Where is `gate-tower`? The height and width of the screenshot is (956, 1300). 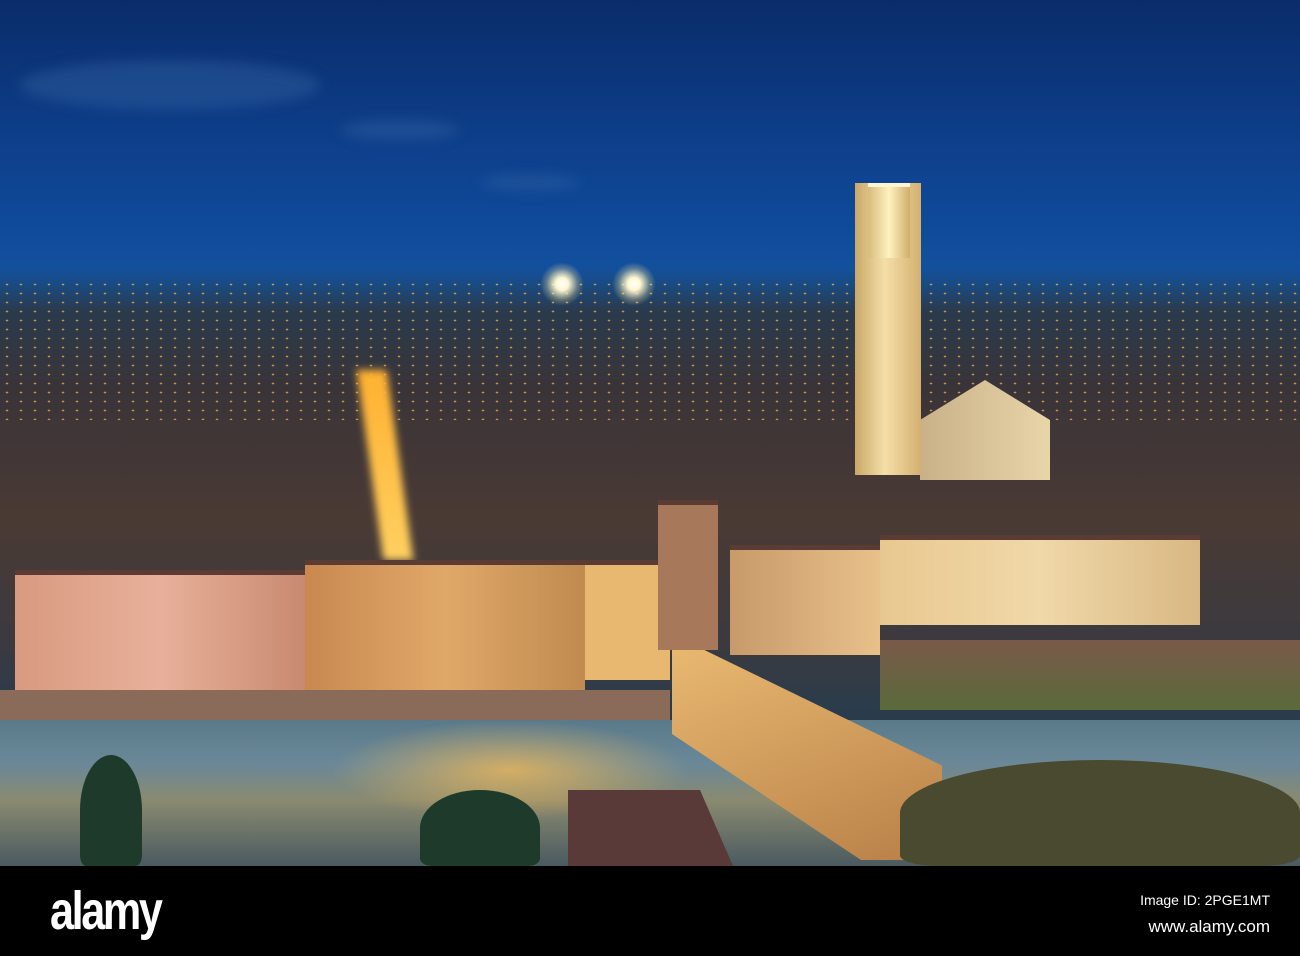
gate-tower is located at coordinates (688, 575).